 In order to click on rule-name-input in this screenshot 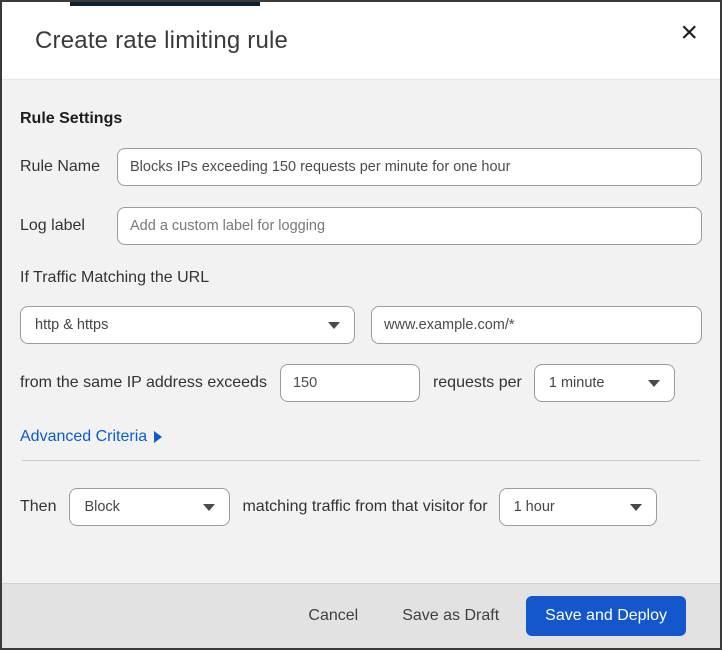, I will do `click(409, 167)`.